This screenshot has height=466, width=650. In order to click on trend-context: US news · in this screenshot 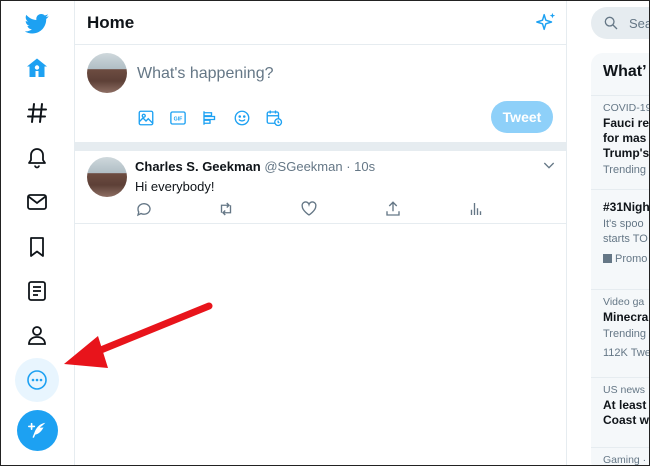, I will do `click(626, 390)`.